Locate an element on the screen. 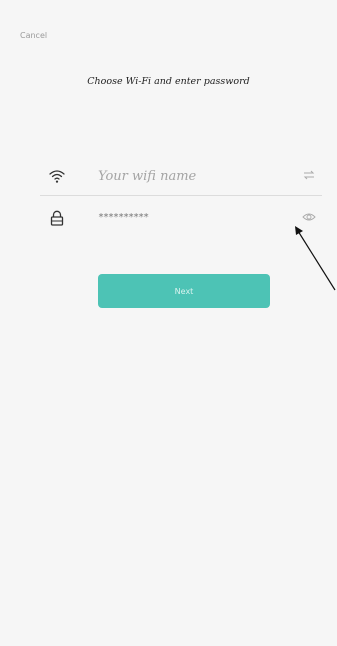  lock-icon is located at coordinates (57, 218).